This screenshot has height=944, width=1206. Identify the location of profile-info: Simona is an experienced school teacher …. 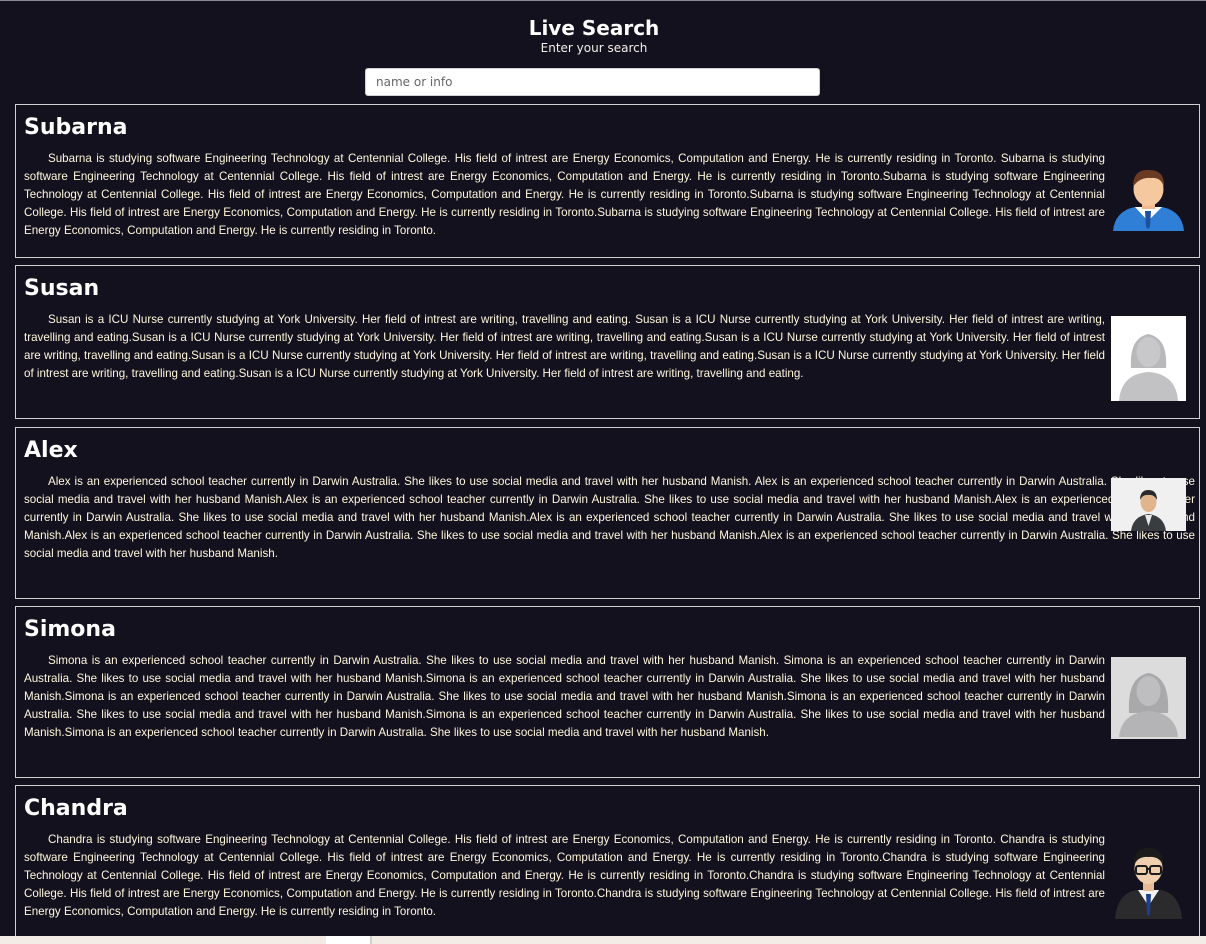
(564, 696).